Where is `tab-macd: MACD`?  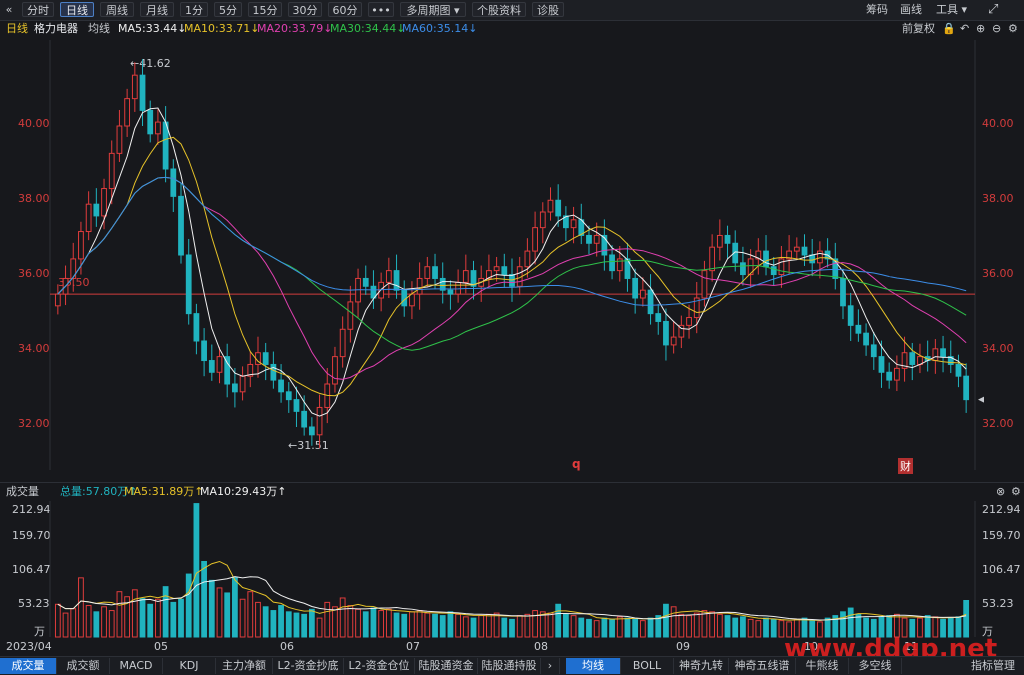 tab-macd: MACD is located at coordinates (136, 666).